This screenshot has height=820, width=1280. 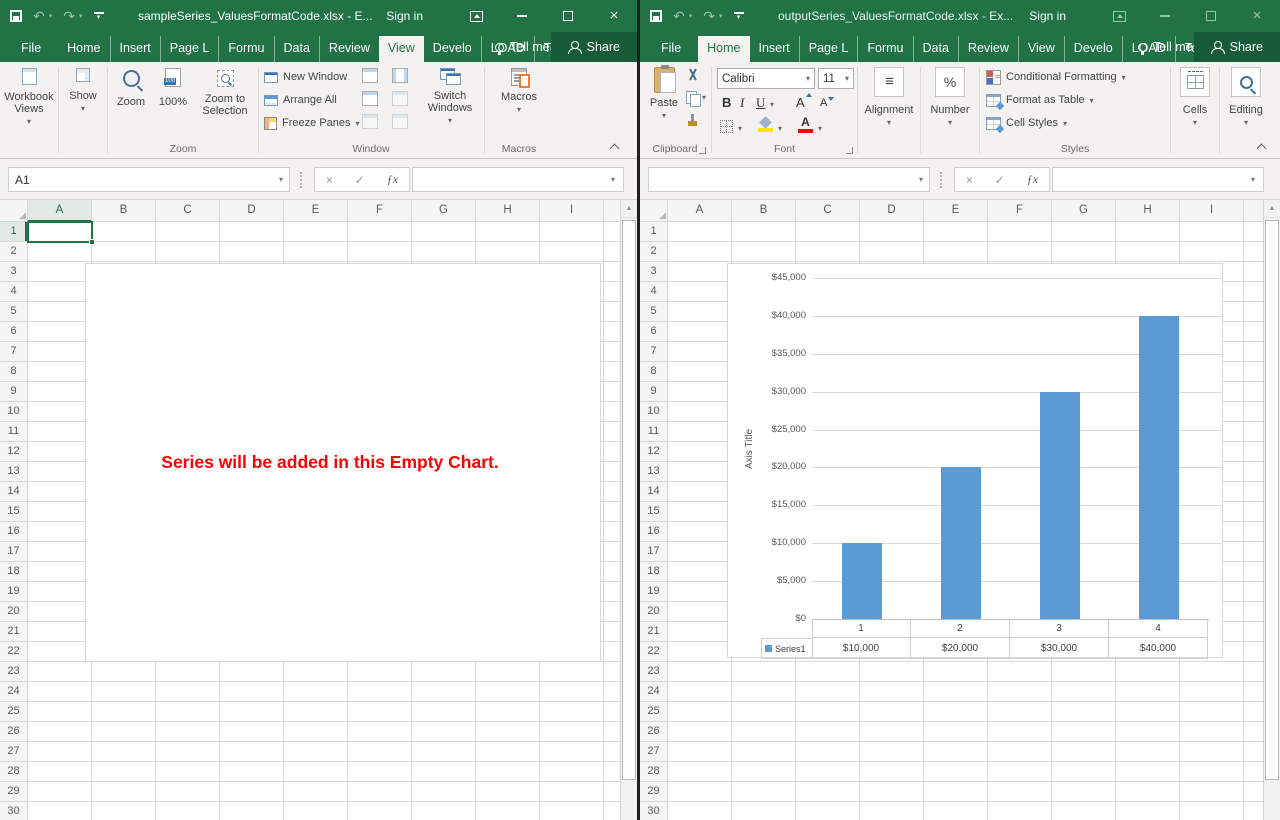 I want to click on underline-button: U, so click(x=760, y=103).